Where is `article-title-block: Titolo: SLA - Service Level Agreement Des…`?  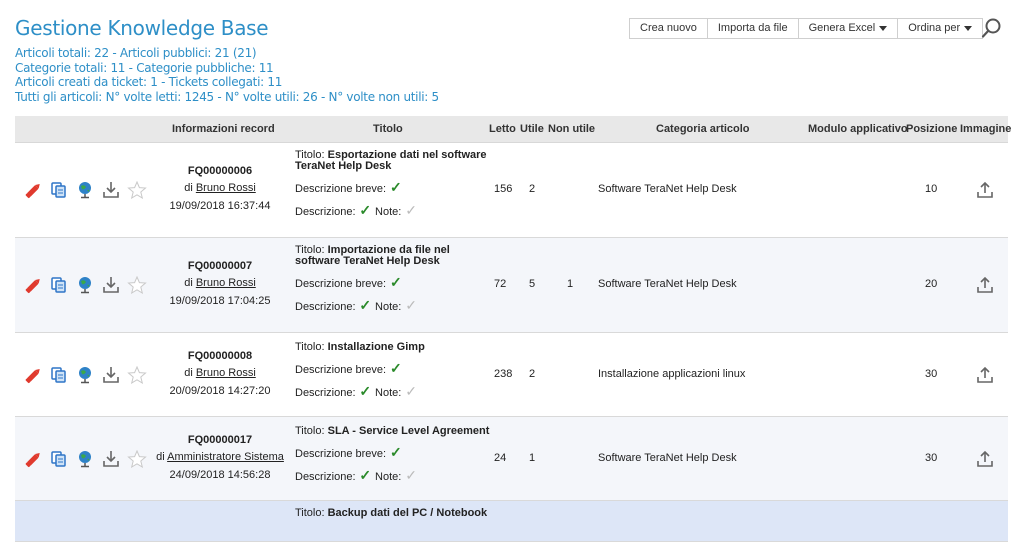
article-title-block: Titolo: SLA - Service Level Agreement Des… is located at coordinates (395, 454).